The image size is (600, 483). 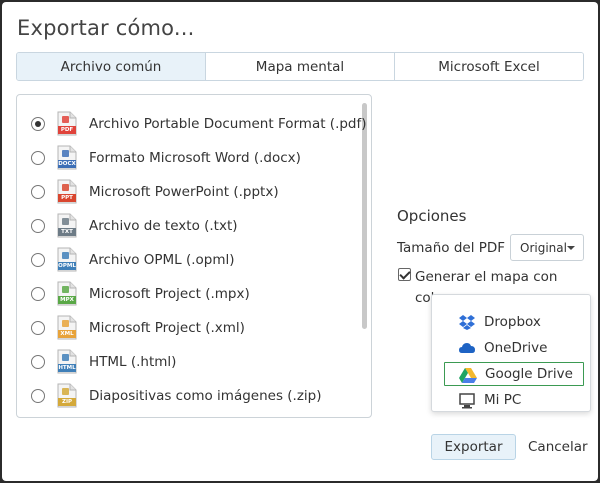 What do you see at coordinates (133, 362) in the screenshot?
I see `format-label: HTML (.html)` at bounding box center [133, 362].